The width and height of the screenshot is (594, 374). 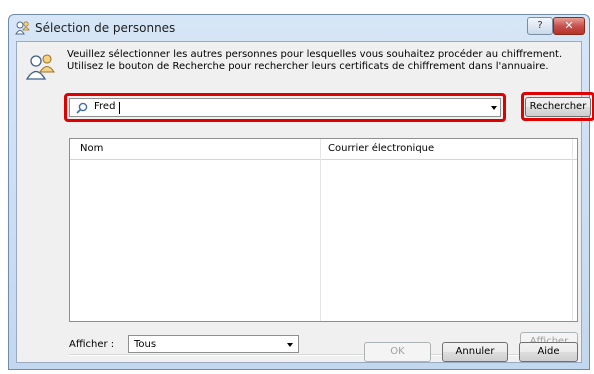 What do you see at coordinates (475, 352) in the screenshot?
I see `cancel-button: Annuler` at bounding box center [475, 352].